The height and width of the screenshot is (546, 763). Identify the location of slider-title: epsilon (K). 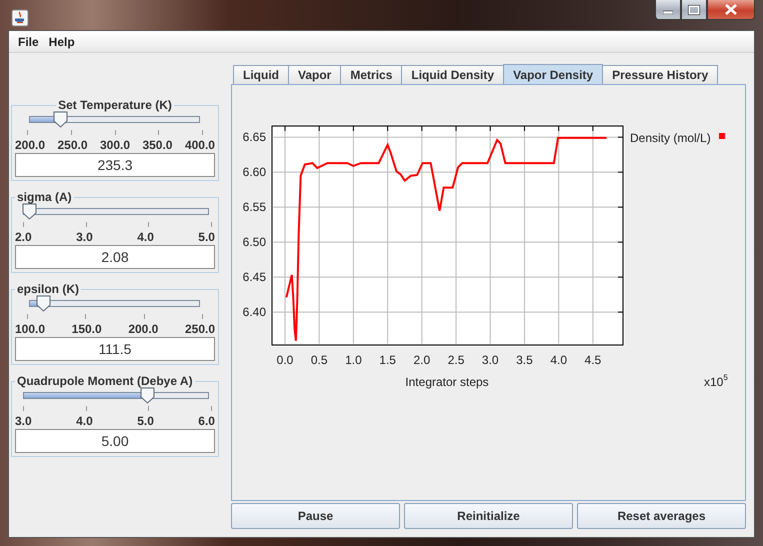
(48, 289).